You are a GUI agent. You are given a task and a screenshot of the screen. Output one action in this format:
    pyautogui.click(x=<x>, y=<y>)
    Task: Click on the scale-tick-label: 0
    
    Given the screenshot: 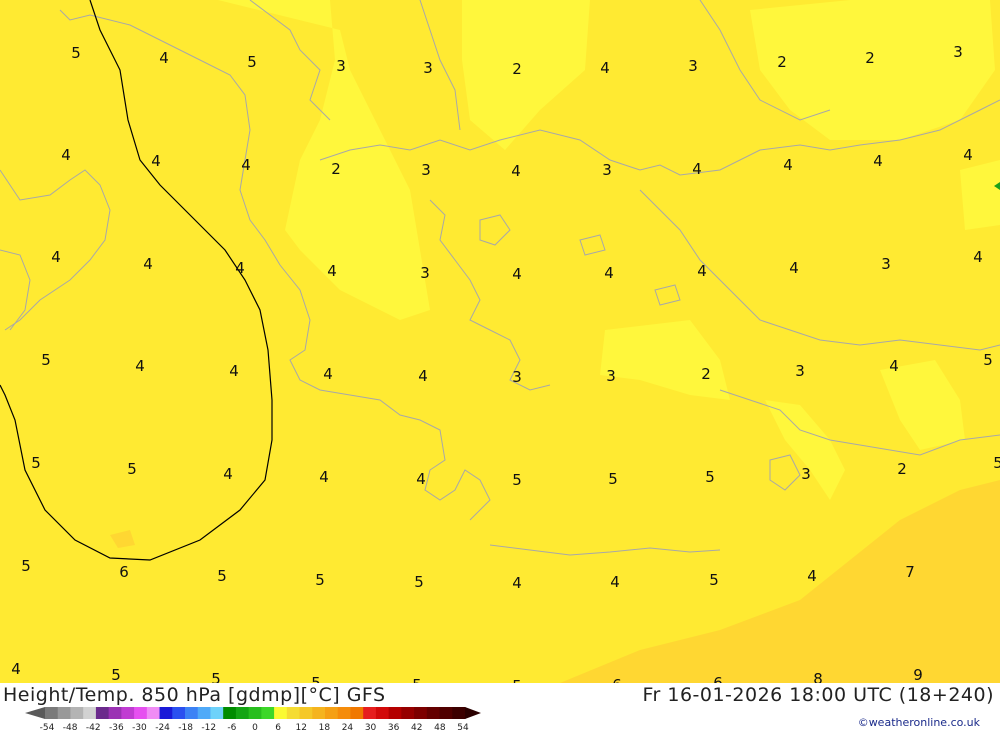 What is the action you would take?
    pyautogui.click(x=255, y=728)
    